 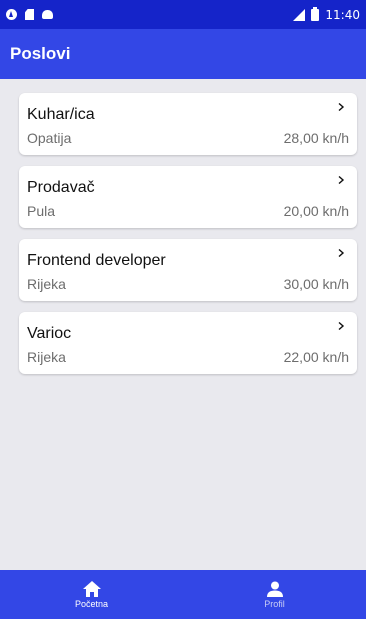 I want to click on status-bar: 11:40, so click(x=183, y=14).